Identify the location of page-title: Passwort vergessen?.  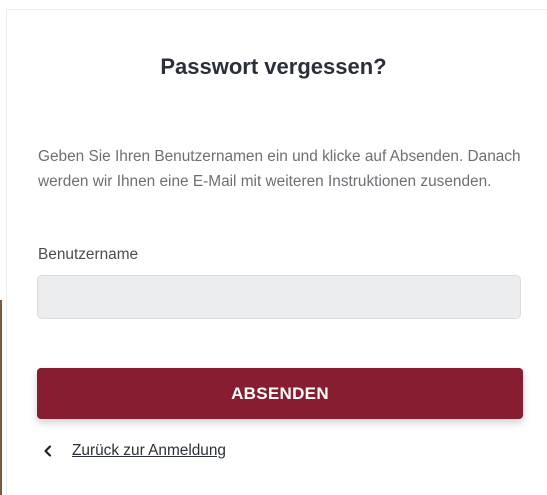
(273, 66).